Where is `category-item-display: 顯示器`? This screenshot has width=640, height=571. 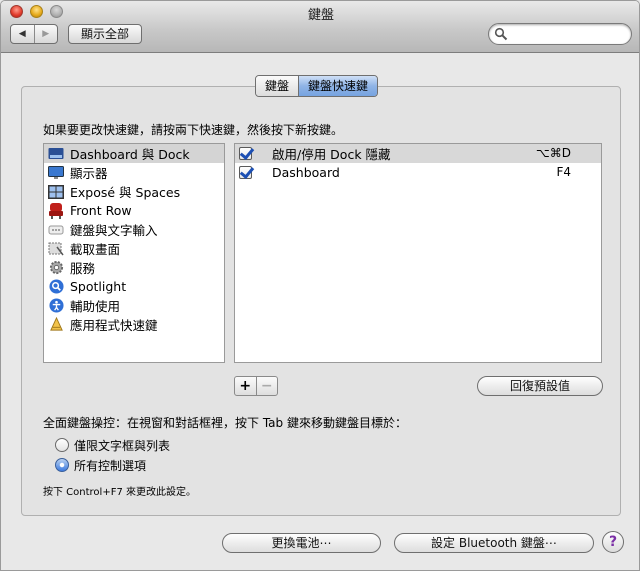
category-item-display: 顯示器 is located at coordinates (134, 172).